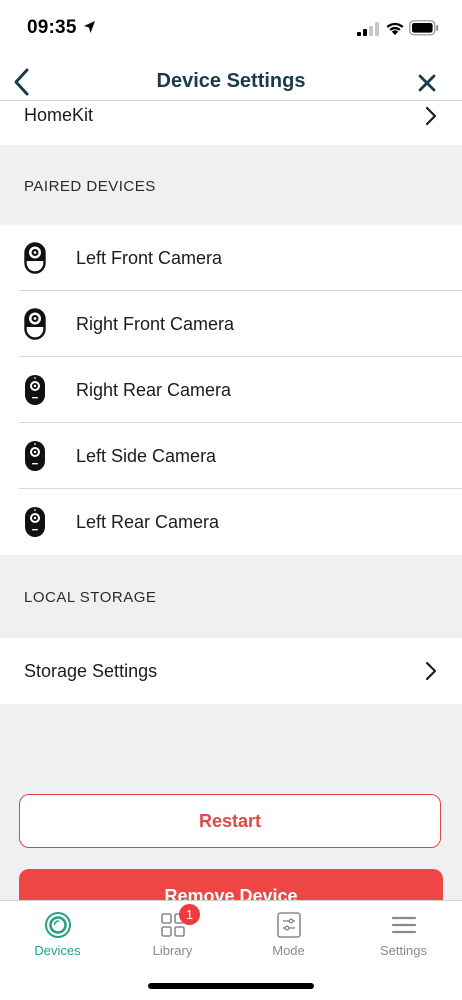 The height and width of the screenshot is (1000, 462). I want to click on restart-button: Restart, so click(230, 821).